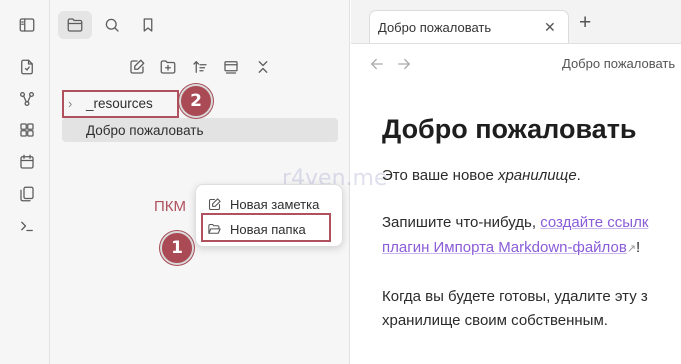 The width and height of the screenshot is (681, 364). I want to click on forward-arrow-icon, so click(404, 64).